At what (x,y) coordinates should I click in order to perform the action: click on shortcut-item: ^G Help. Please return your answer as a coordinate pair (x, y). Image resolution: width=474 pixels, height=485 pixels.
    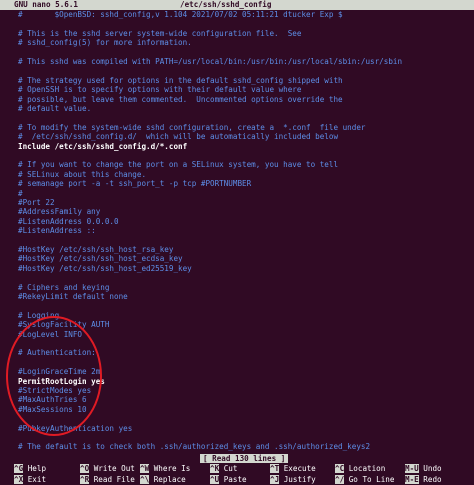
    Looking at the image, I should click on (30, 469).